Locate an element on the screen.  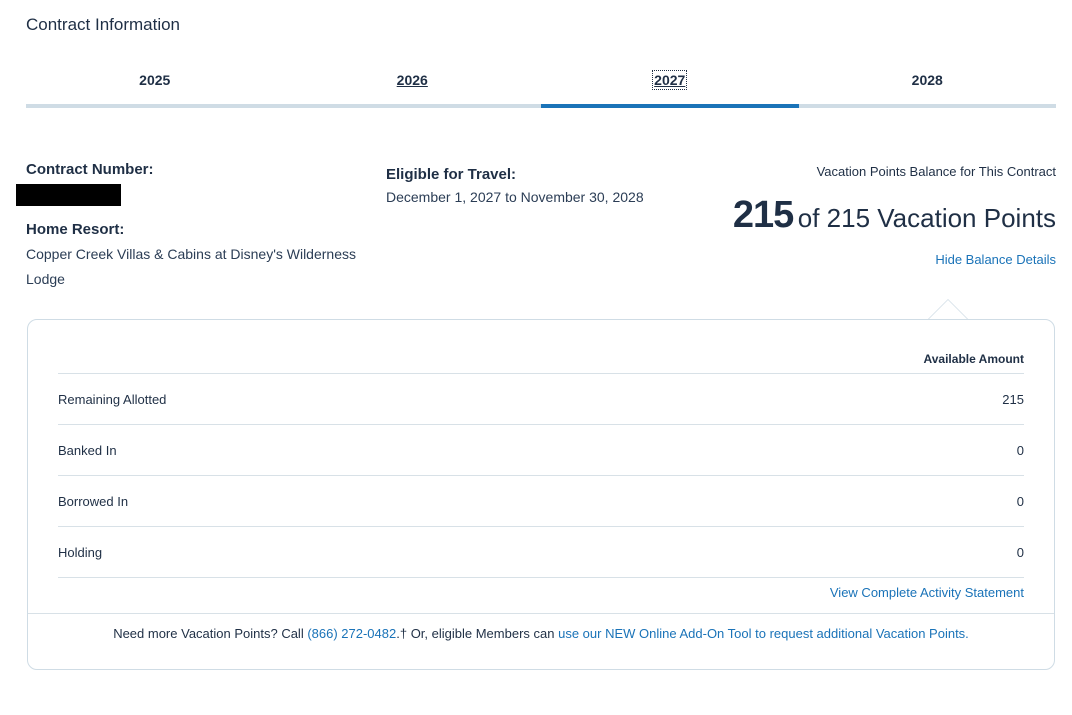
balance-summary: 215 of 215 Vacation Points is located at coordinates (894, 215).